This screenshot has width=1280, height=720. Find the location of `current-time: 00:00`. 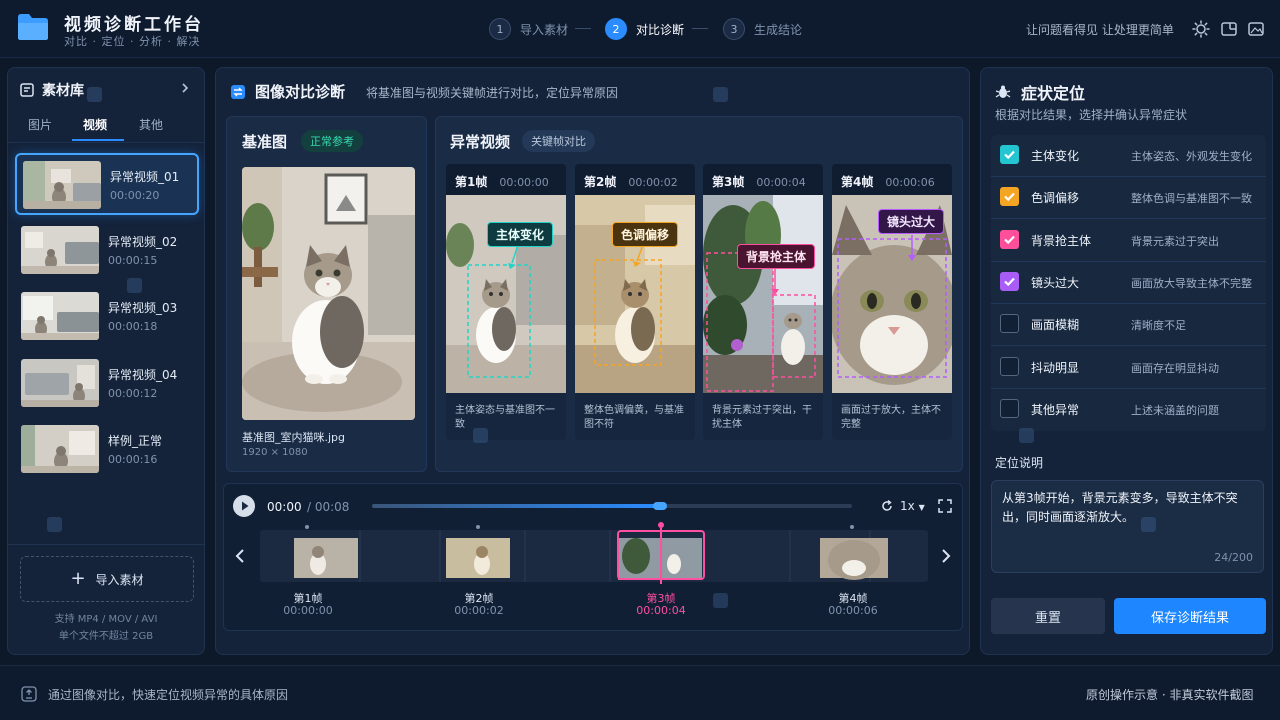

current-time: 00:00 is located at coordinates (284, 507).